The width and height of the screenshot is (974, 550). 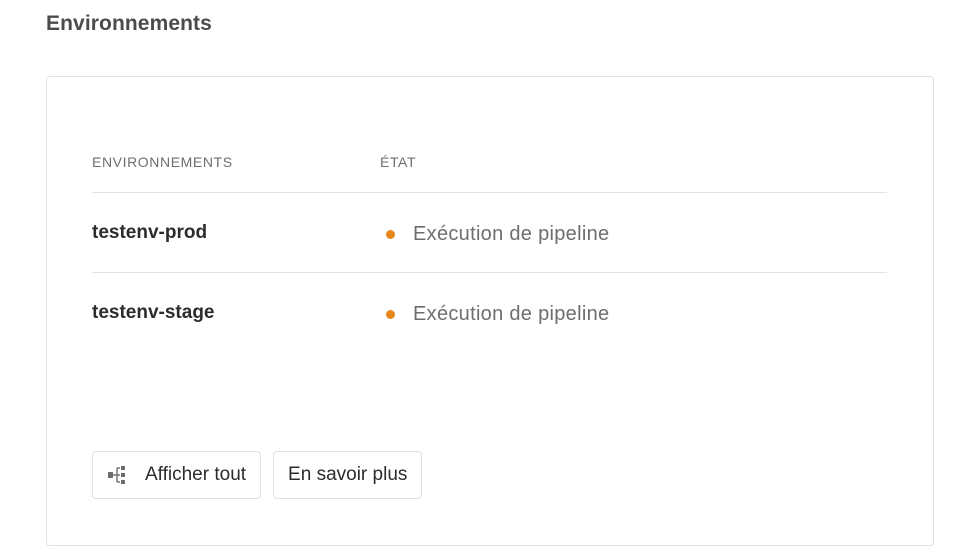 I want to click on table-row: testenv-prod Exécution de pipeline, so click(x=489, y=233).